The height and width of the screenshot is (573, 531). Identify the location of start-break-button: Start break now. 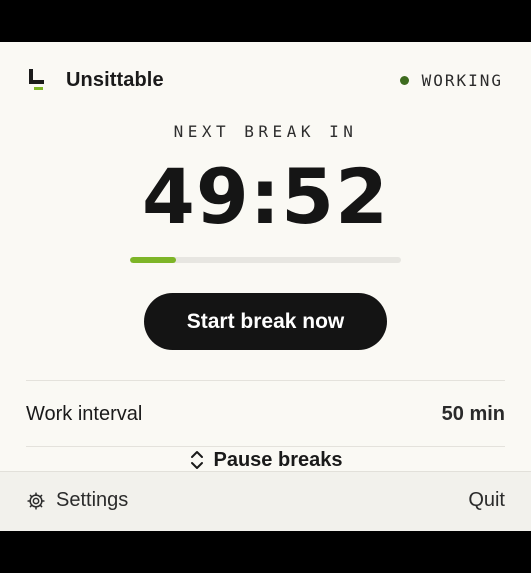
(265, 321).